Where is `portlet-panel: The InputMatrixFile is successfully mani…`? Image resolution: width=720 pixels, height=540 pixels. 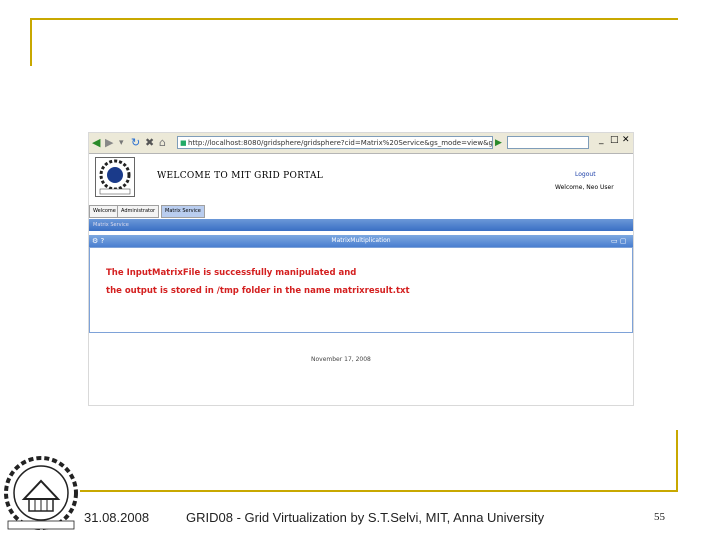 portlet-panel: The InputMatrixFile is successfully mani… is located at coordinates (361, 290).